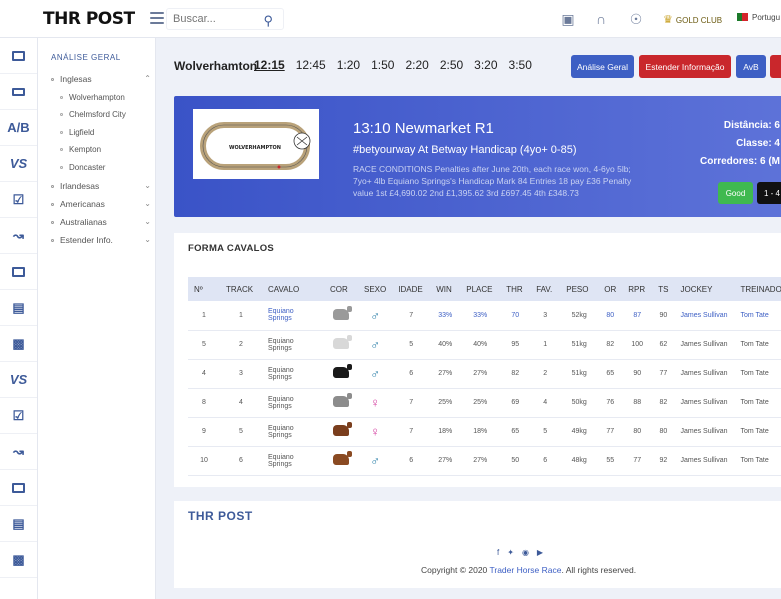  I want to click on youtube-icon: ▶, so click(544, 552).